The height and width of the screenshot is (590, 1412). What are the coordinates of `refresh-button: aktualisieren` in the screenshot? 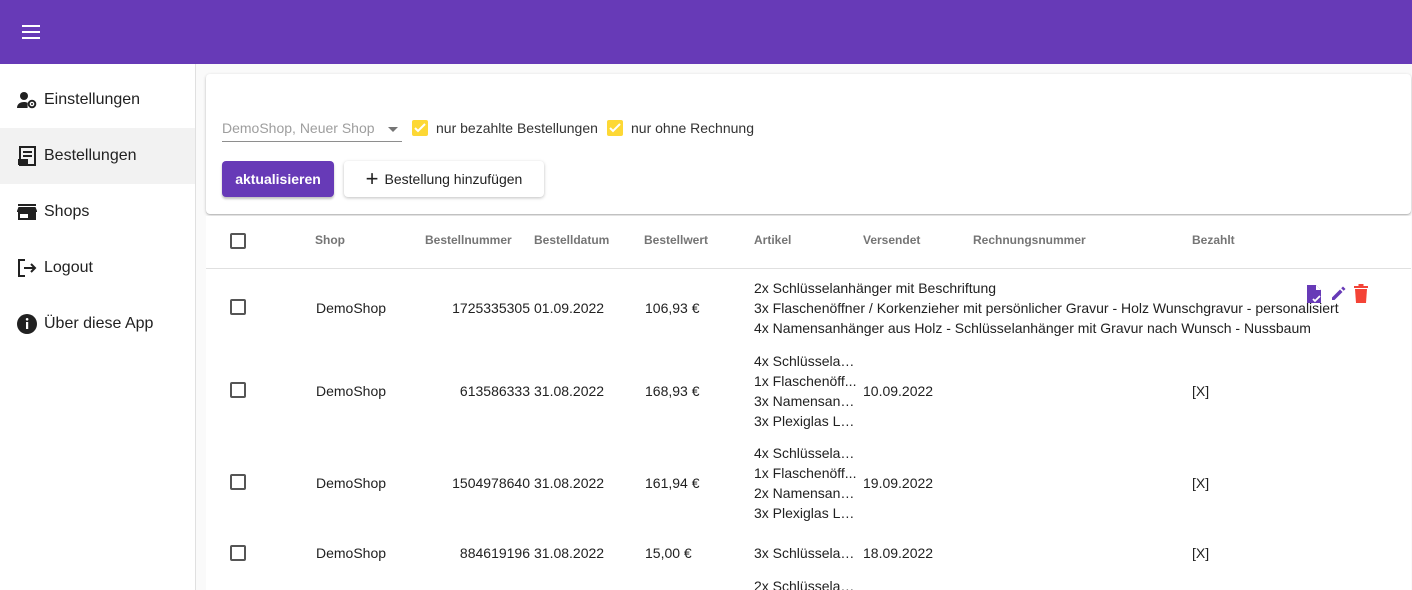 It's located at (278, 179).